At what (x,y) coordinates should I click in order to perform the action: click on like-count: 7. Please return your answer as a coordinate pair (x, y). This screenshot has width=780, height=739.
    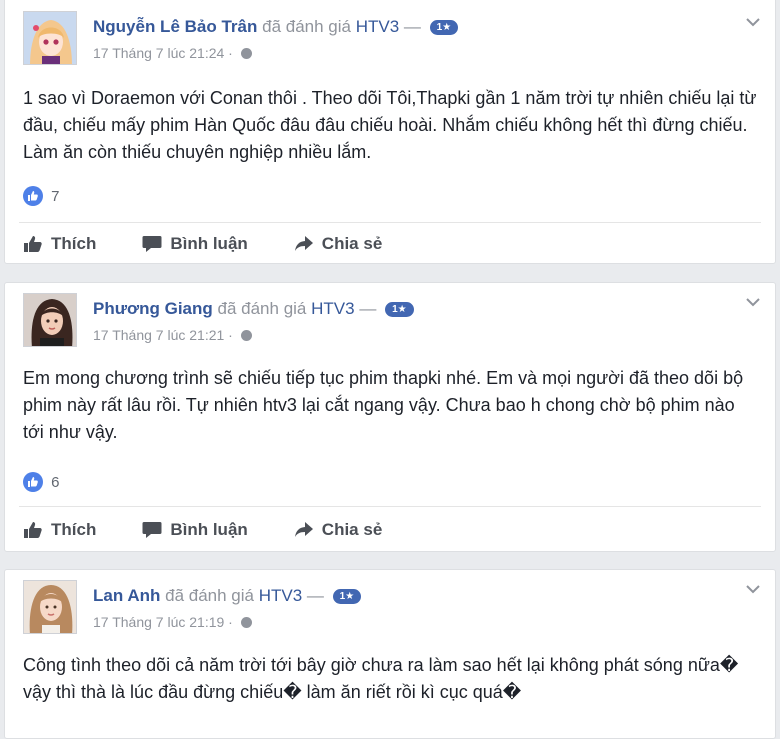
    Looking at the image, I should click on (55, 196).